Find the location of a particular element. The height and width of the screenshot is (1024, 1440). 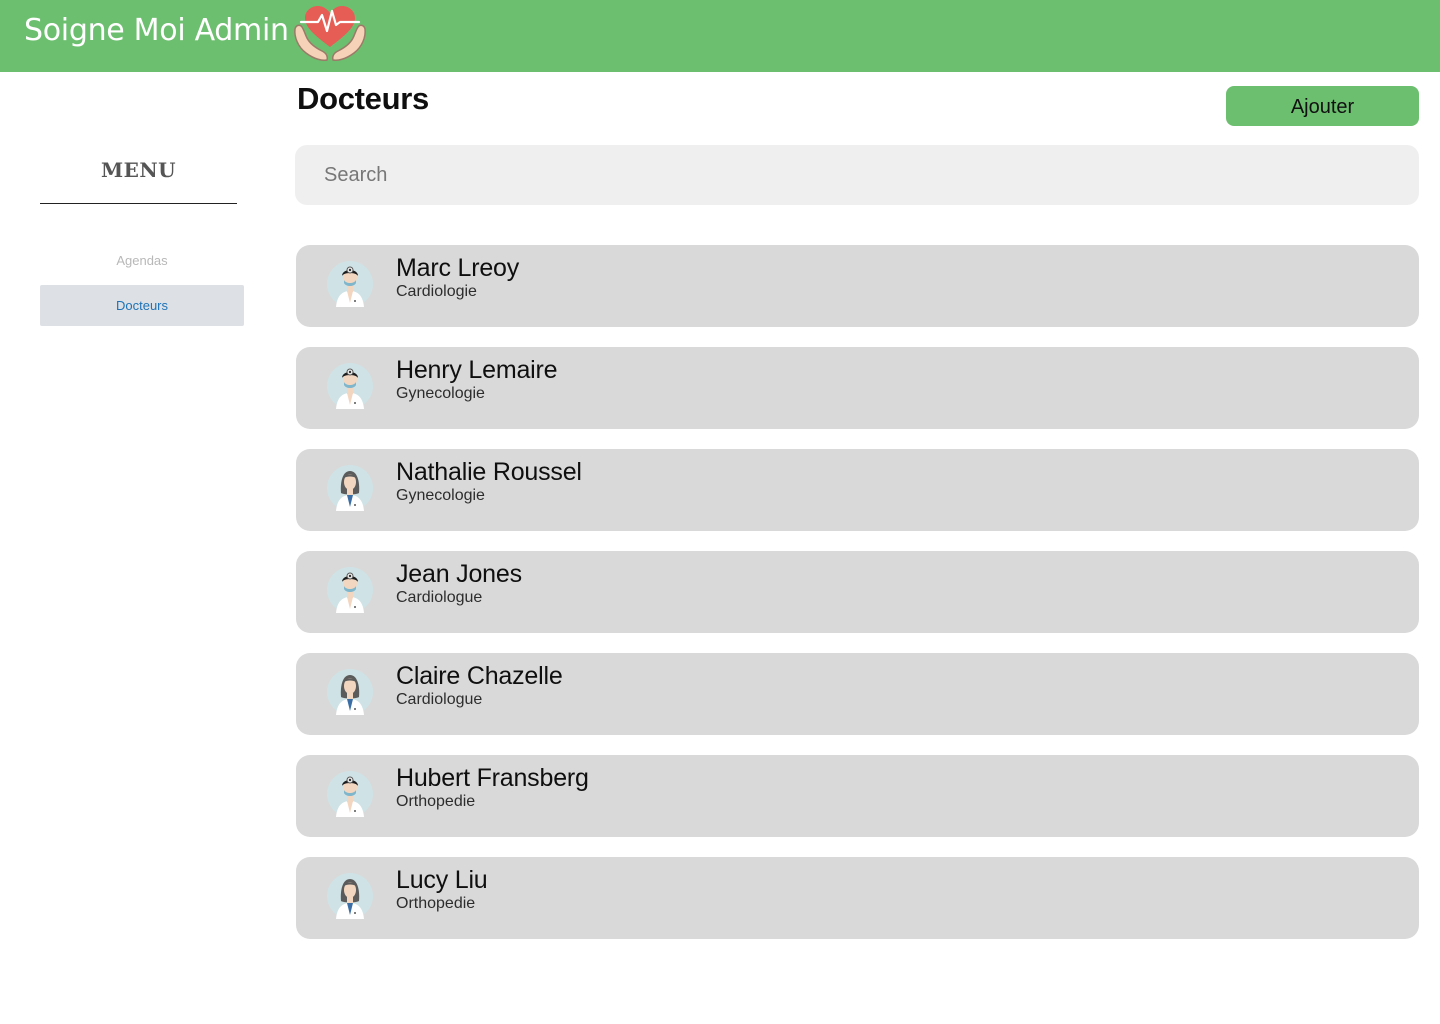

doctor-name: Jean Jones is located at coordinates (459, 574).